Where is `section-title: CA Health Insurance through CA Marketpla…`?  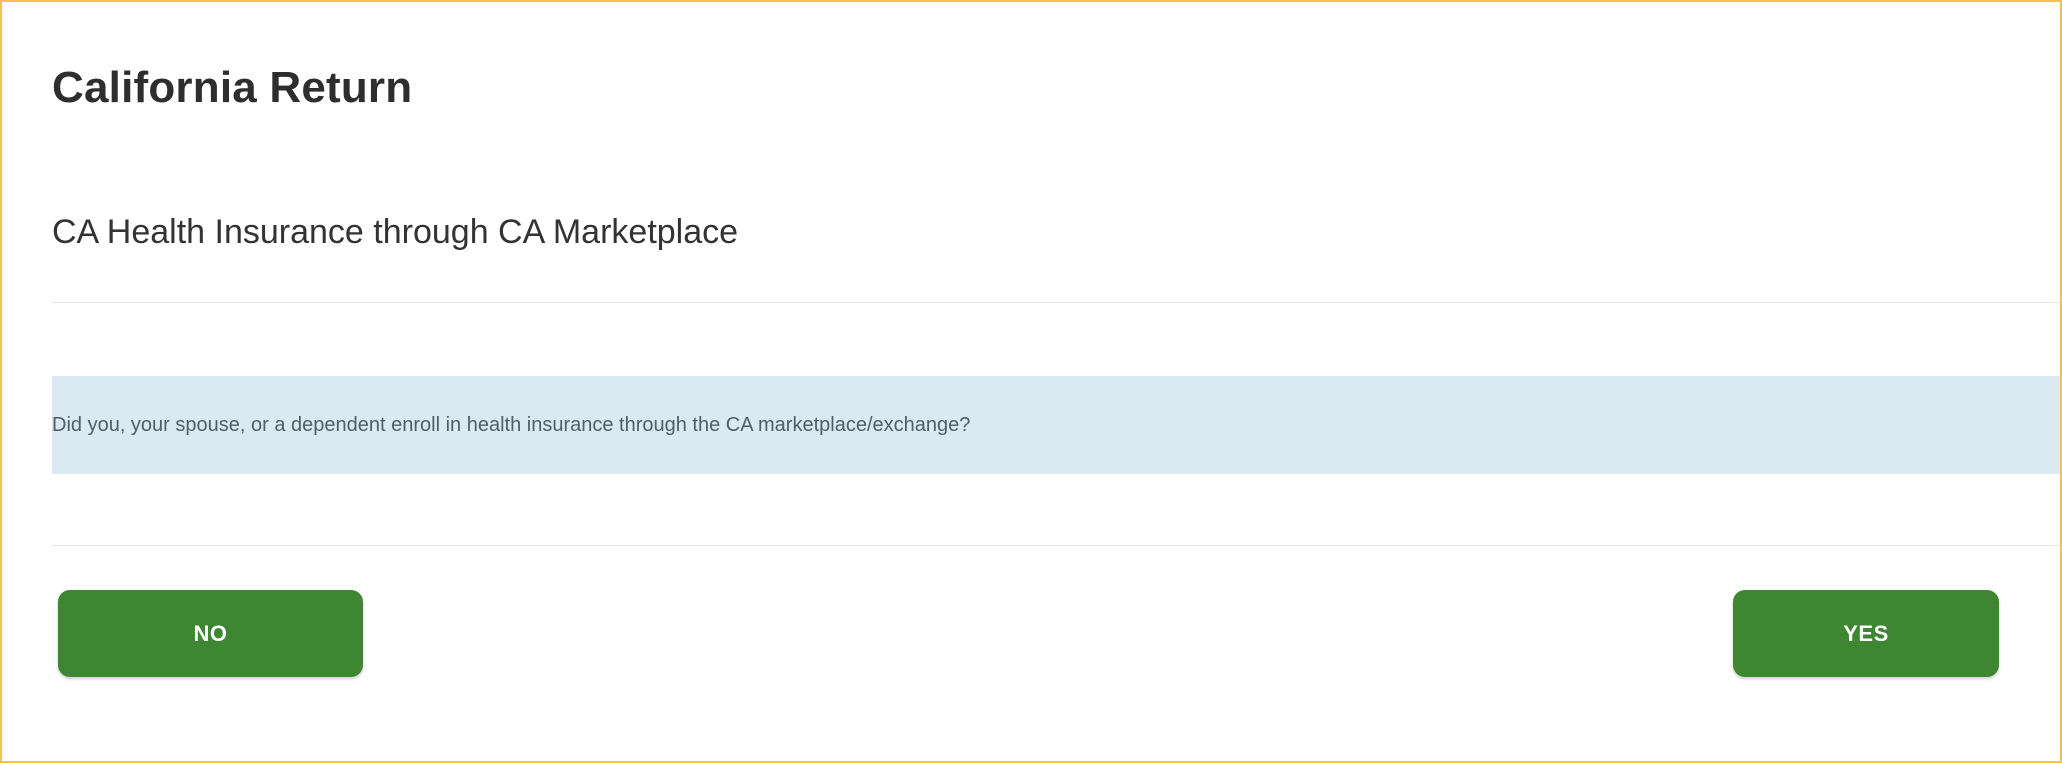 section-title: CA Health Insurance through CA Marketpla… is located at coordinates (395, 232).